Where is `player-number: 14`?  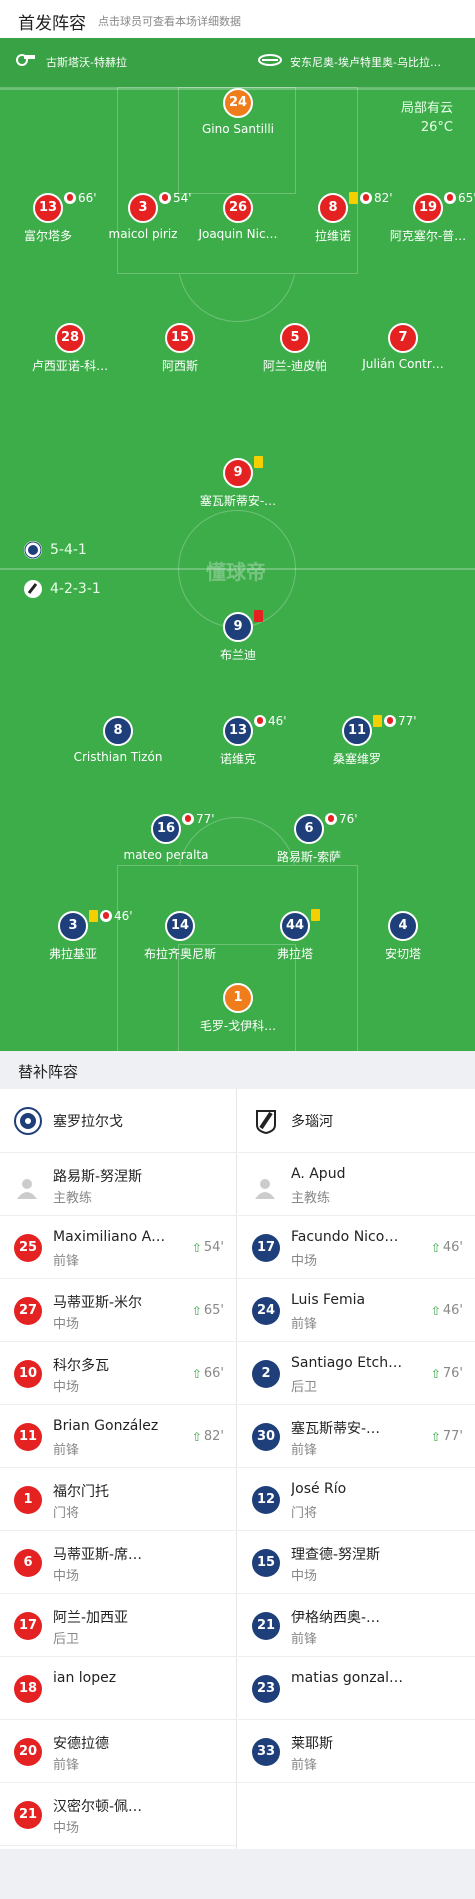
player-number: 14 is located at coordinates (180, 926).